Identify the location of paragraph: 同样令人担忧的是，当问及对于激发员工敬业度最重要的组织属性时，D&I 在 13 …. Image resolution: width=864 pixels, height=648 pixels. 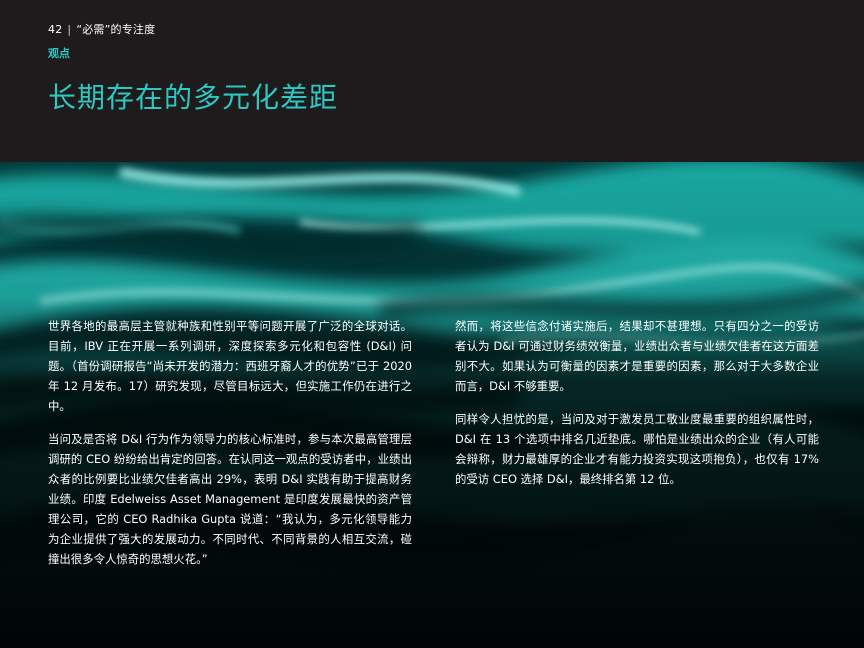
(637, 449).